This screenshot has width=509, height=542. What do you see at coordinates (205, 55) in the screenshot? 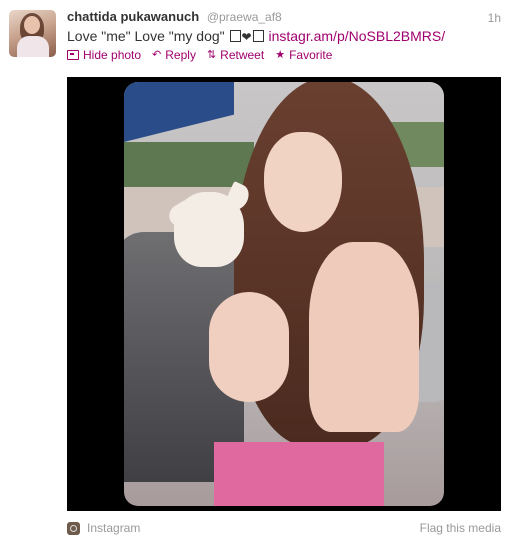
I see `tweet-actions: Hide photo ↶ Reply ⇅ Retweet ★ Favorite` at bounding box center [205, 55].